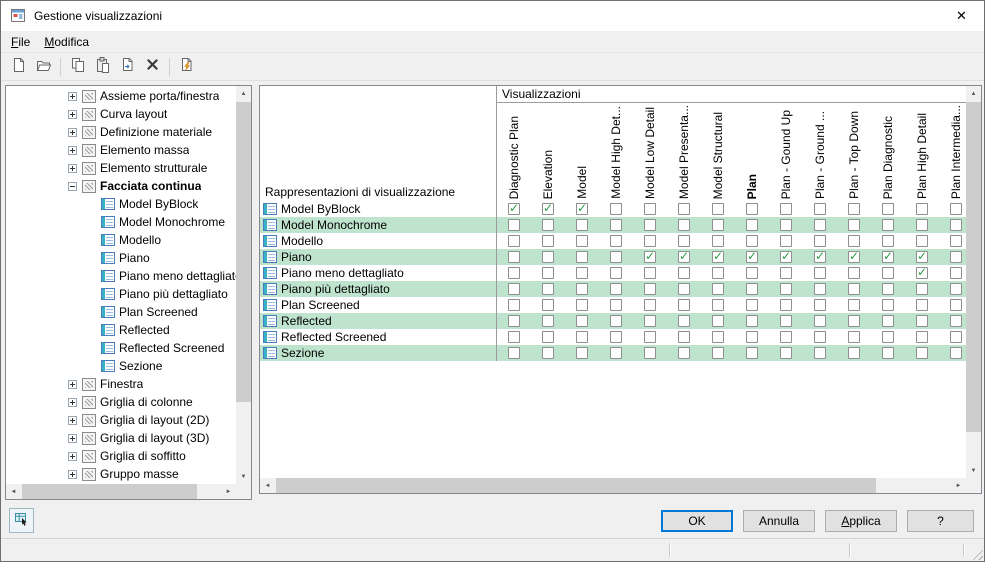  What do you see at coordinates (786, 152) in the screenshot?
I see `column-header: Plan - Gound Up` at bounding box center [786, 152].